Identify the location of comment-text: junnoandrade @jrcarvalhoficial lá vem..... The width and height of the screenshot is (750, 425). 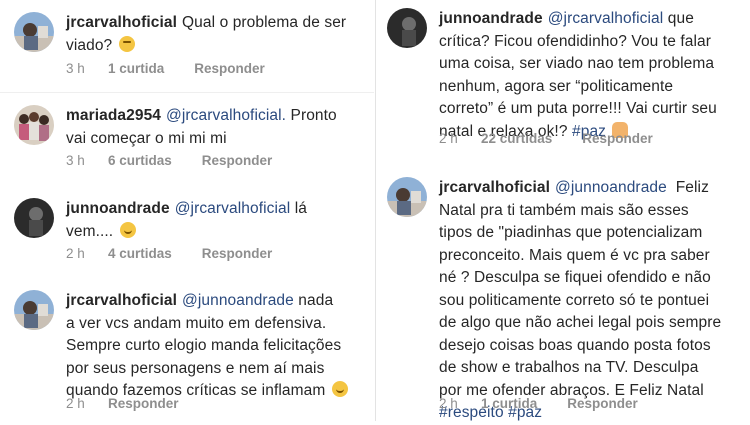
(187, 220).